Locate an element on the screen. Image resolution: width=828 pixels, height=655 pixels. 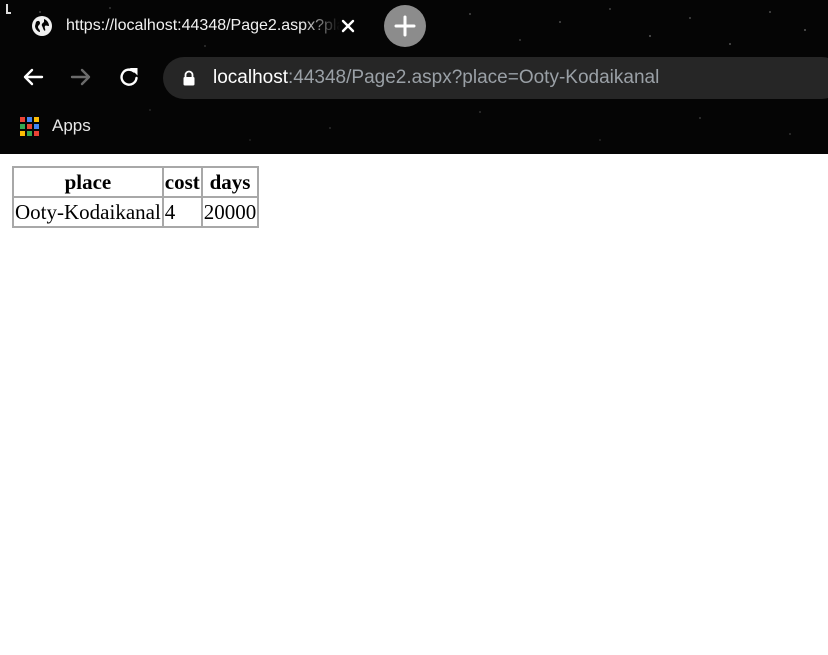
apps-label: Apps is located at coordinates (71, 125).